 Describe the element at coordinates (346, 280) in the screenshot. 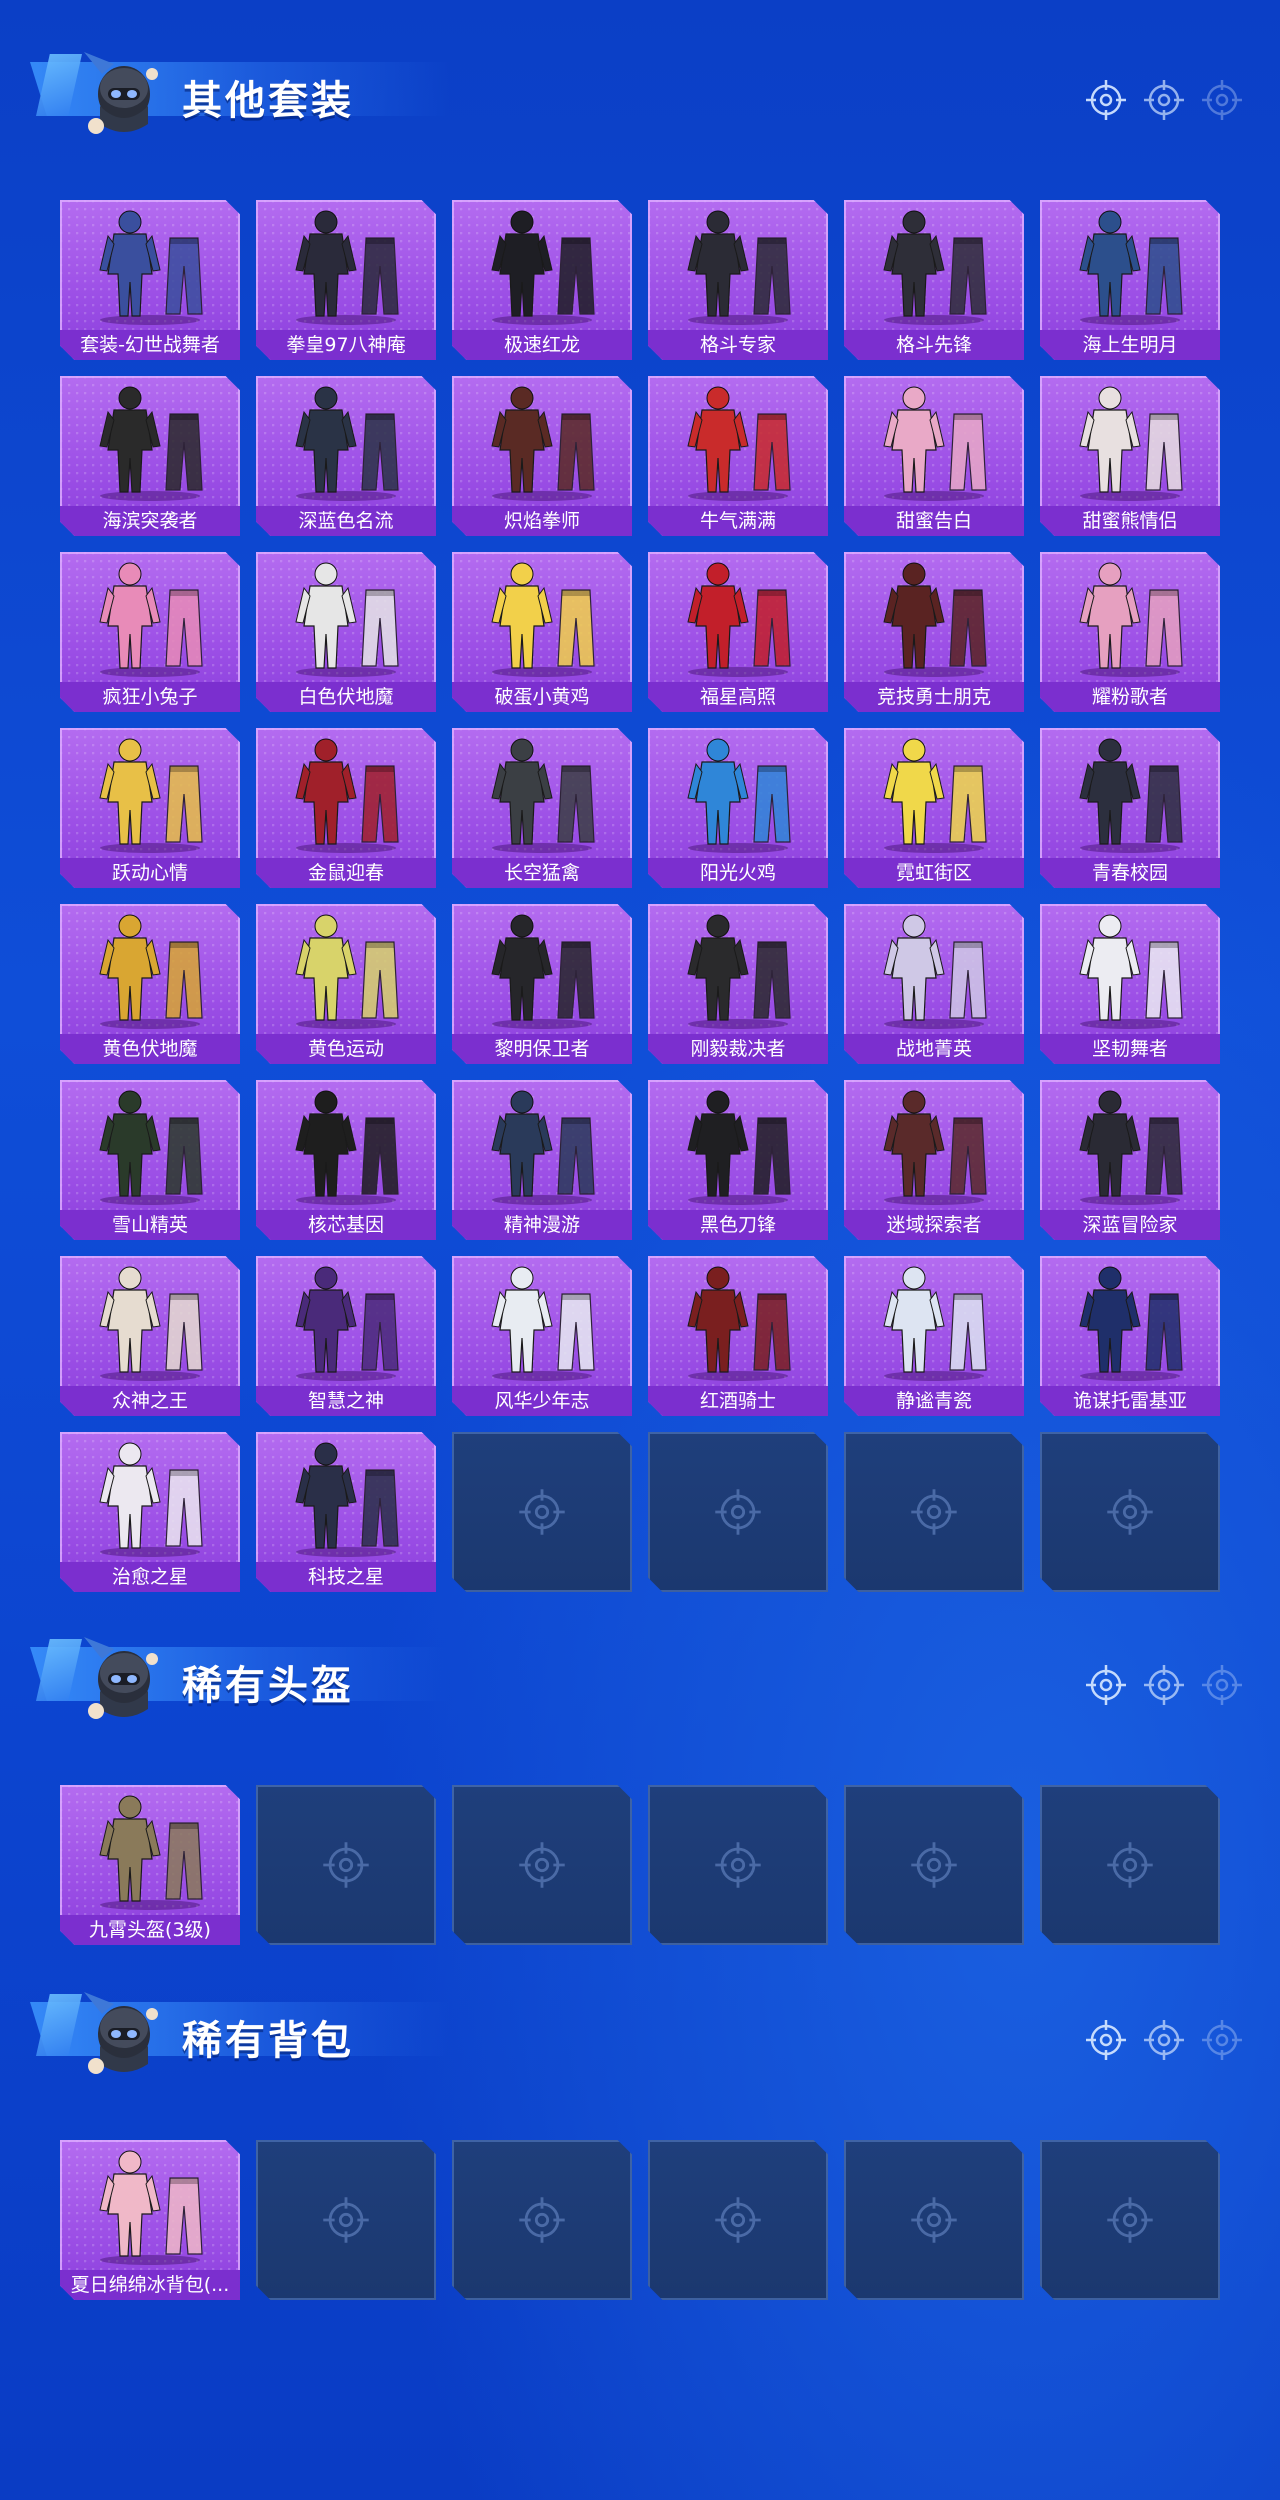

I see `item-card: 拳皇97八神庵` at that location.